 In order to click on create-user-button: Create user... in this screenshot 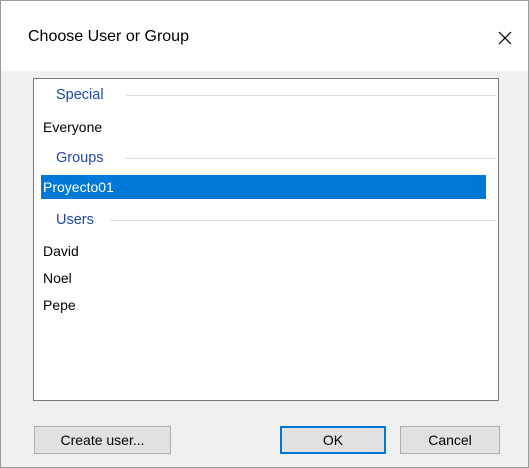, I will do `click(102, 440)`.